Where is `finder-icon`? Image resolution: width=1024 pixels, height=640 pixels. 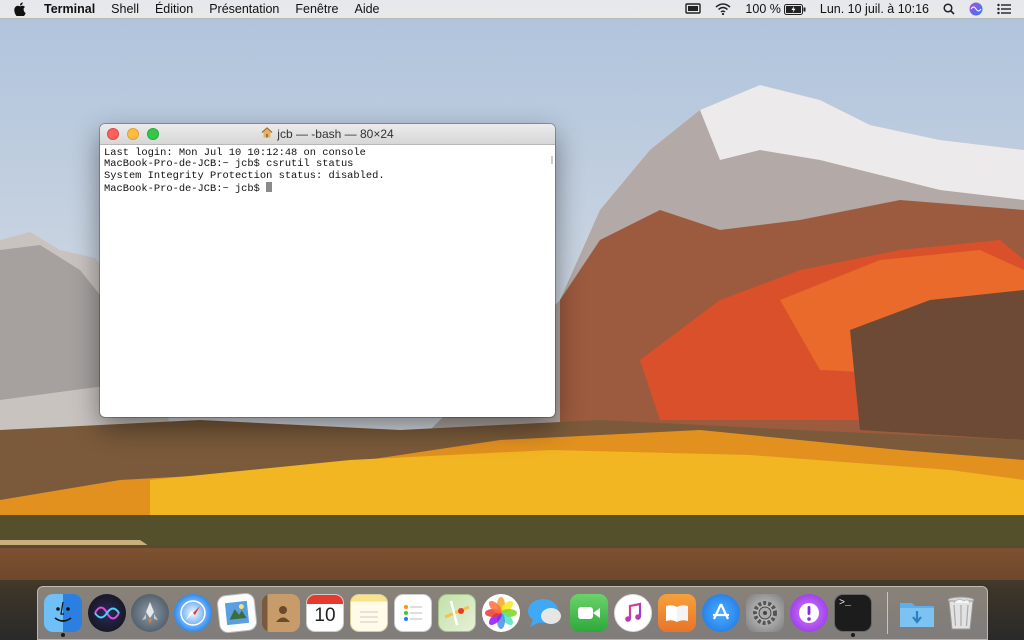 finder-icon is located at coordinates (63, 613).